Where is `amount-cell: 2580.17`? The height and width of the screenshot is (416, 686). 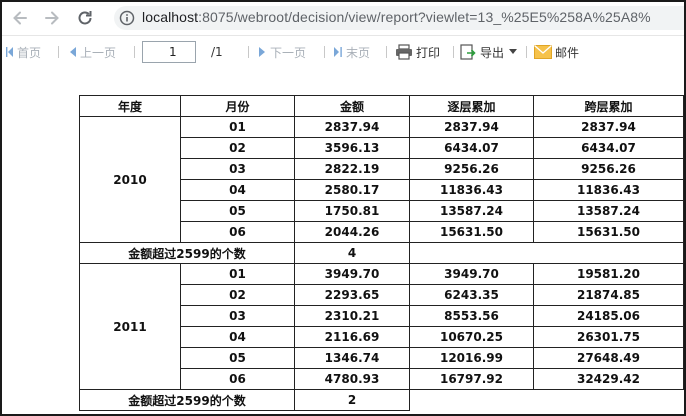
amount-cell: 2580.17 is located at coordinates (352, 190).